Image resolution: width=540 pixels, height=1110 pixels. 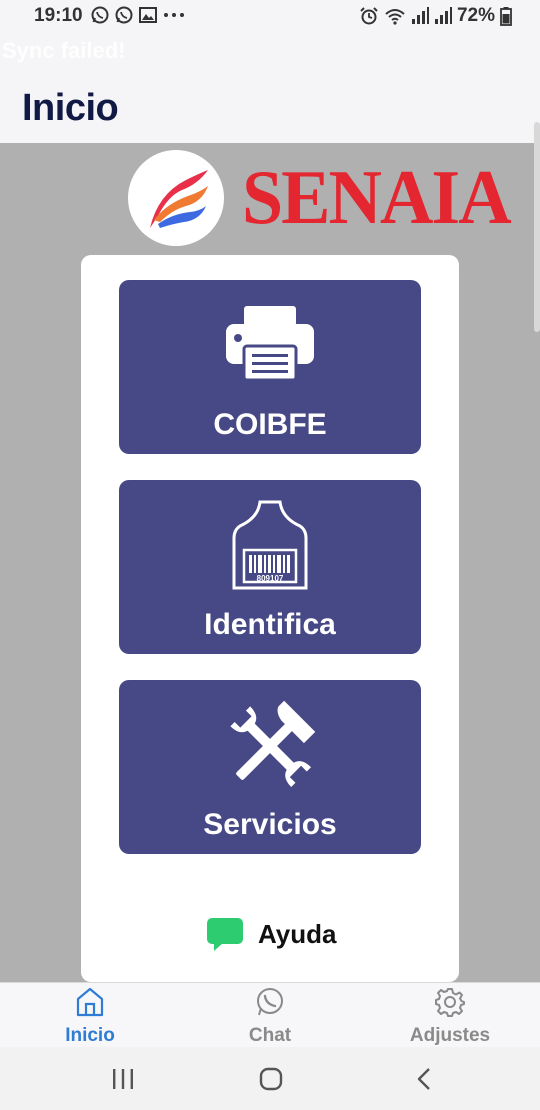 What do you see at coordinates (174, 15) in the screenshot?
I see `more-icon` at bounding box center [174, 15].